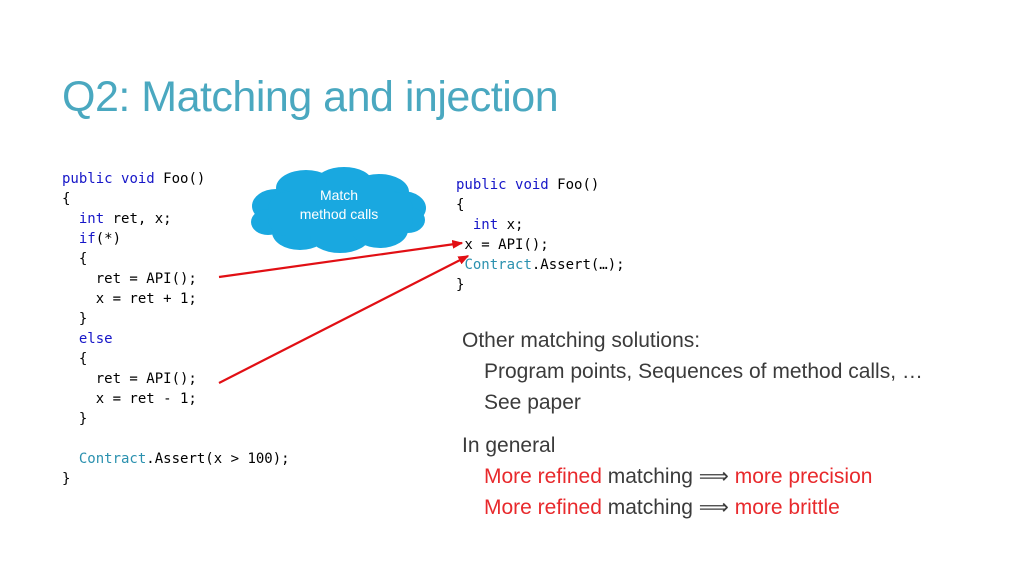  I want to click on cloud-shape-icon, so click(338, 210).